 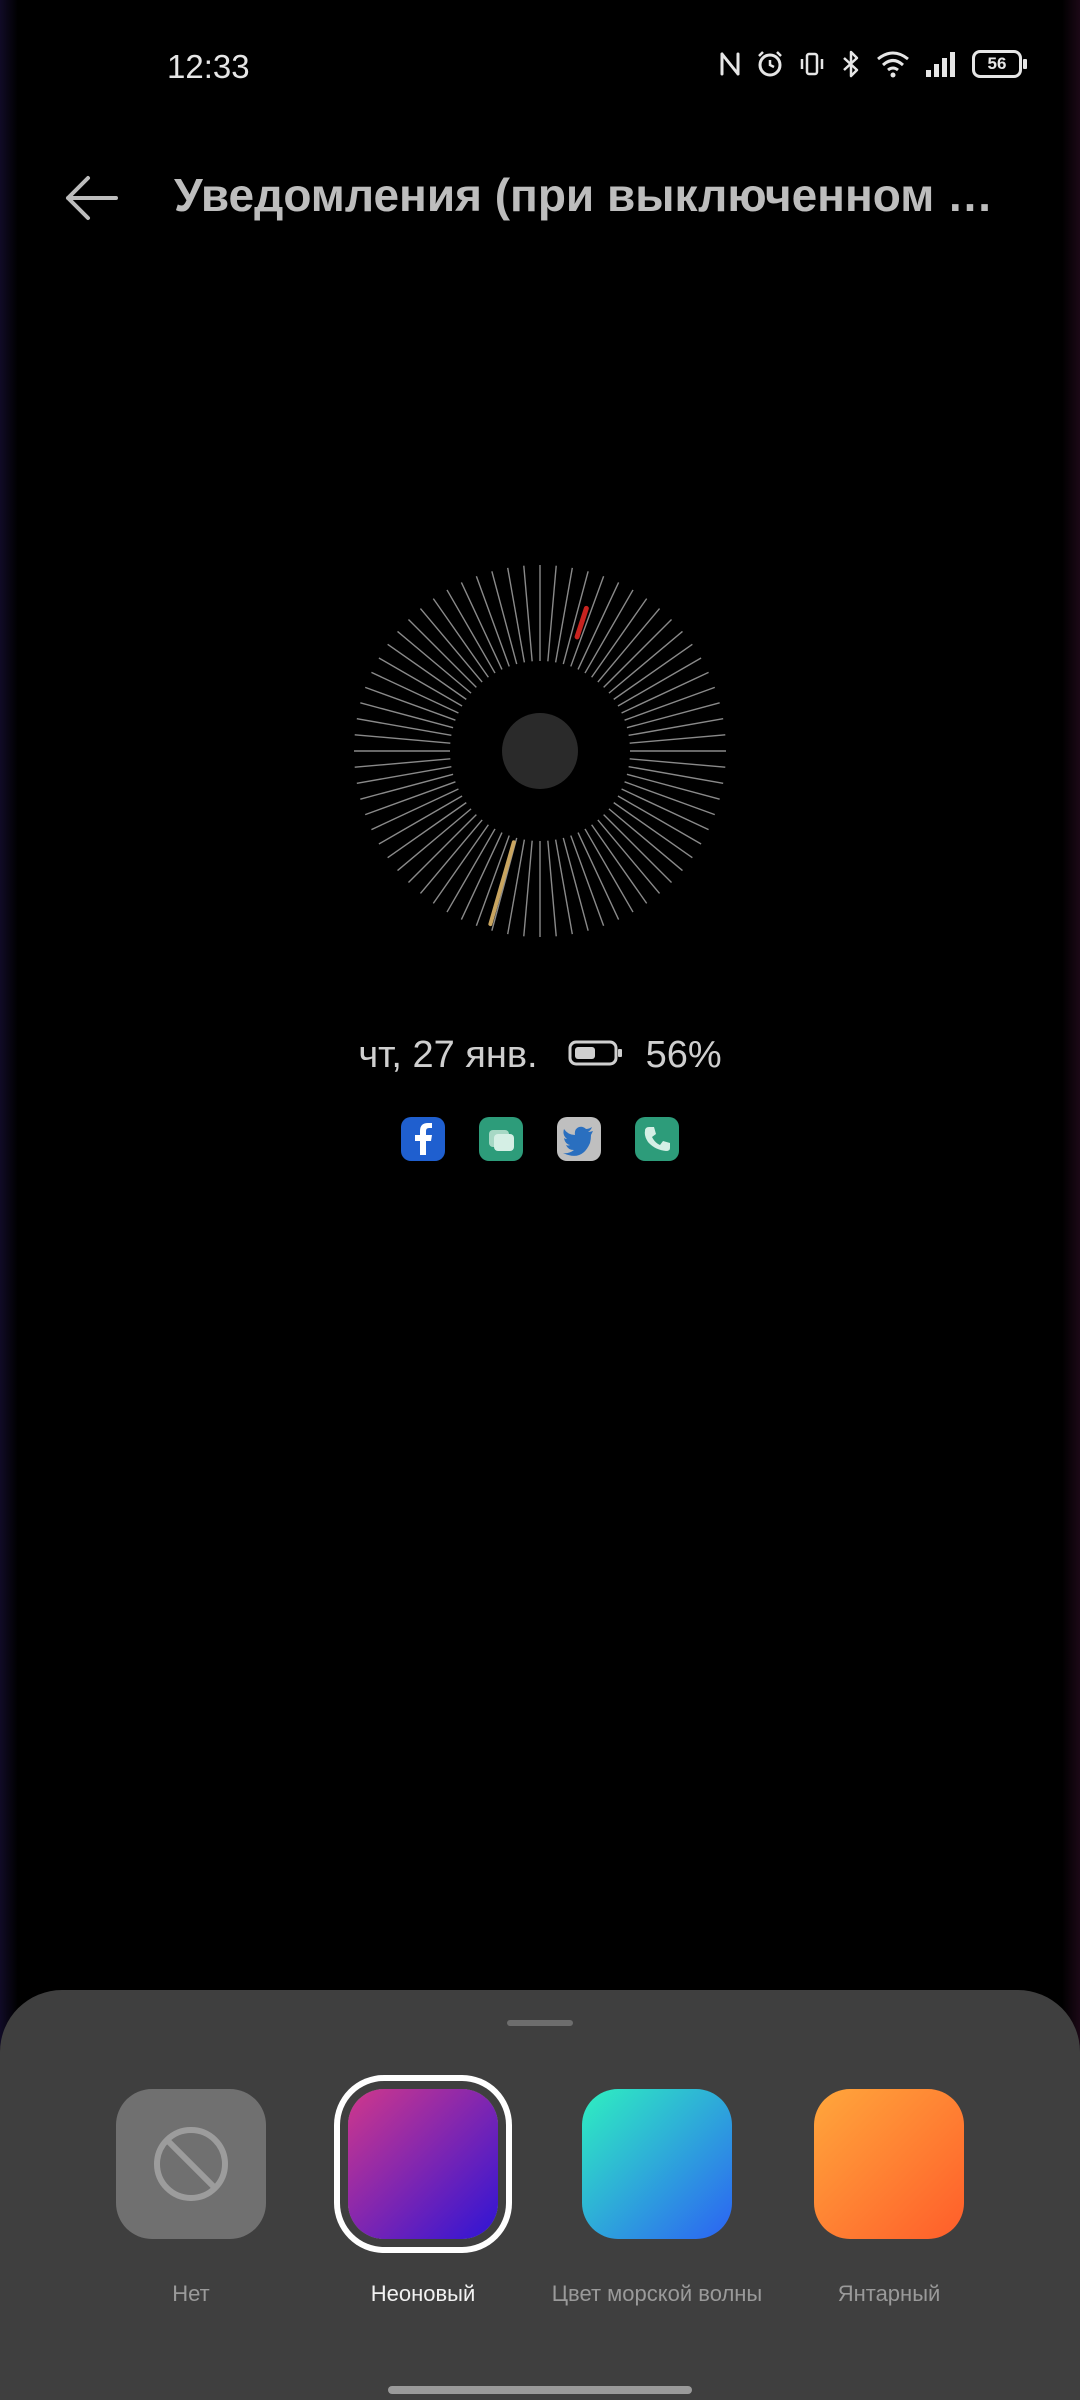 I want to click on prohibited-icon, so click(x=191, y=2164).